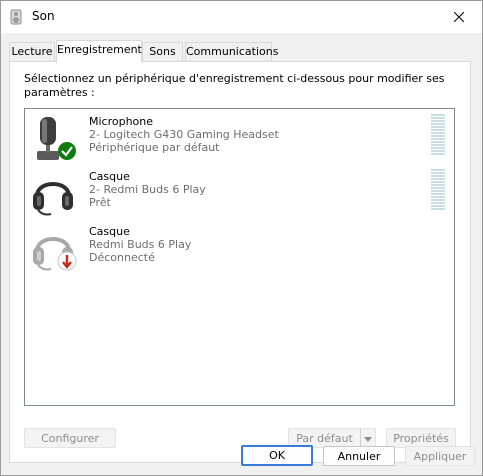 This screenshot has width=483, height=476. Describe the element at coordinates (277, 455) in the screenshot. I see `ok-button: OK` at that location.